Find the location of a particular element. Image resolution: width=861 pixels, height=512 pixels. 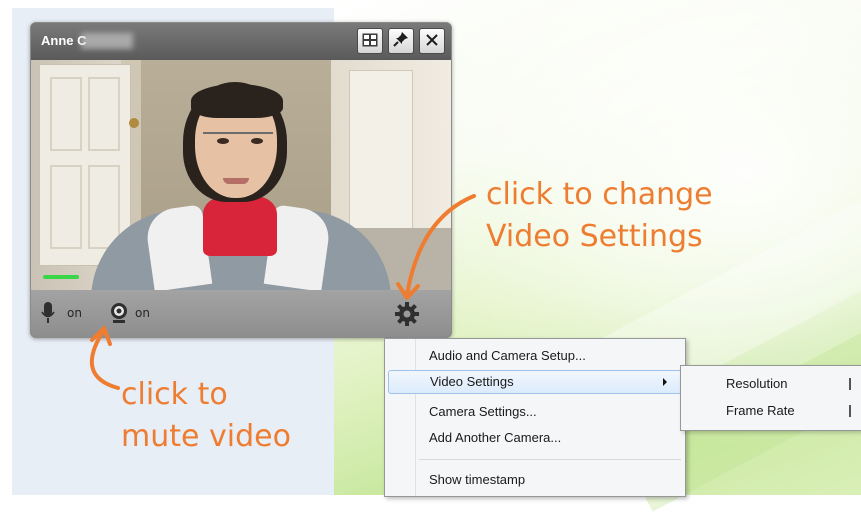

menu-item-video-settings: Video Settings is located at coordinates (535, 382).